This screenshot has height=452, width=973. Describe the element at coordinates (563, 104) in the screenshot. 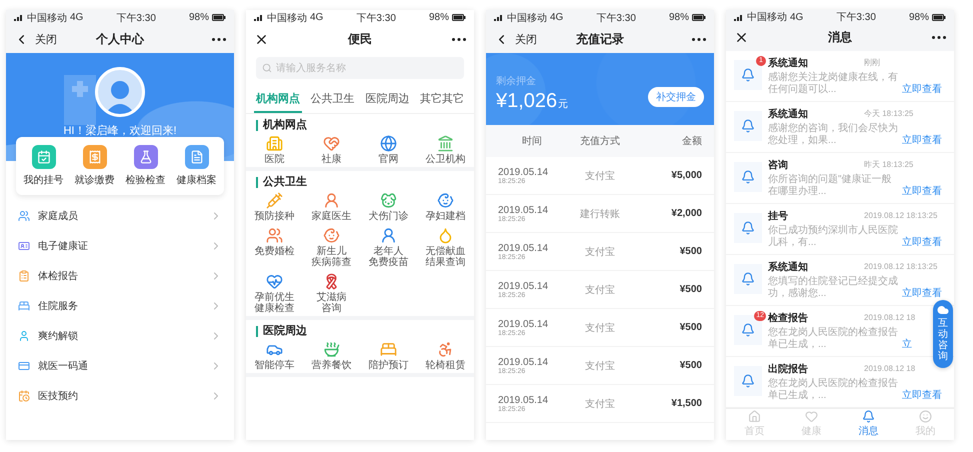

I see `unit-text: 元` at that location.